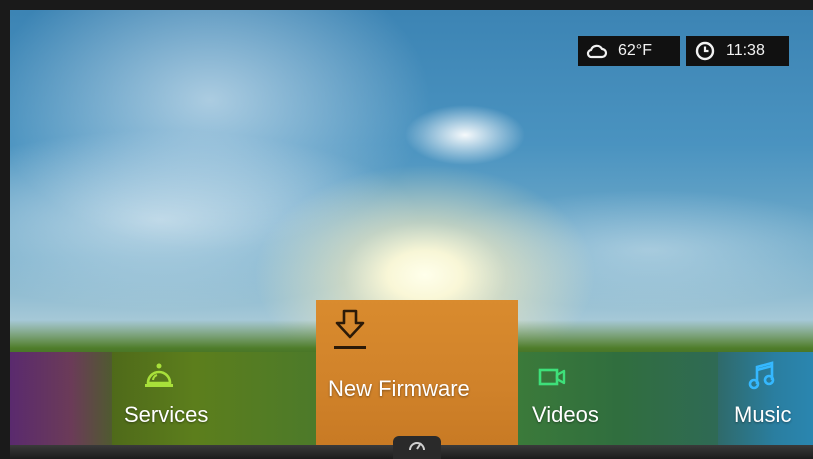 Image resolution: width=813 pixels, height=459 pixels. I want to click on gauge-icon, so click(417, 447).